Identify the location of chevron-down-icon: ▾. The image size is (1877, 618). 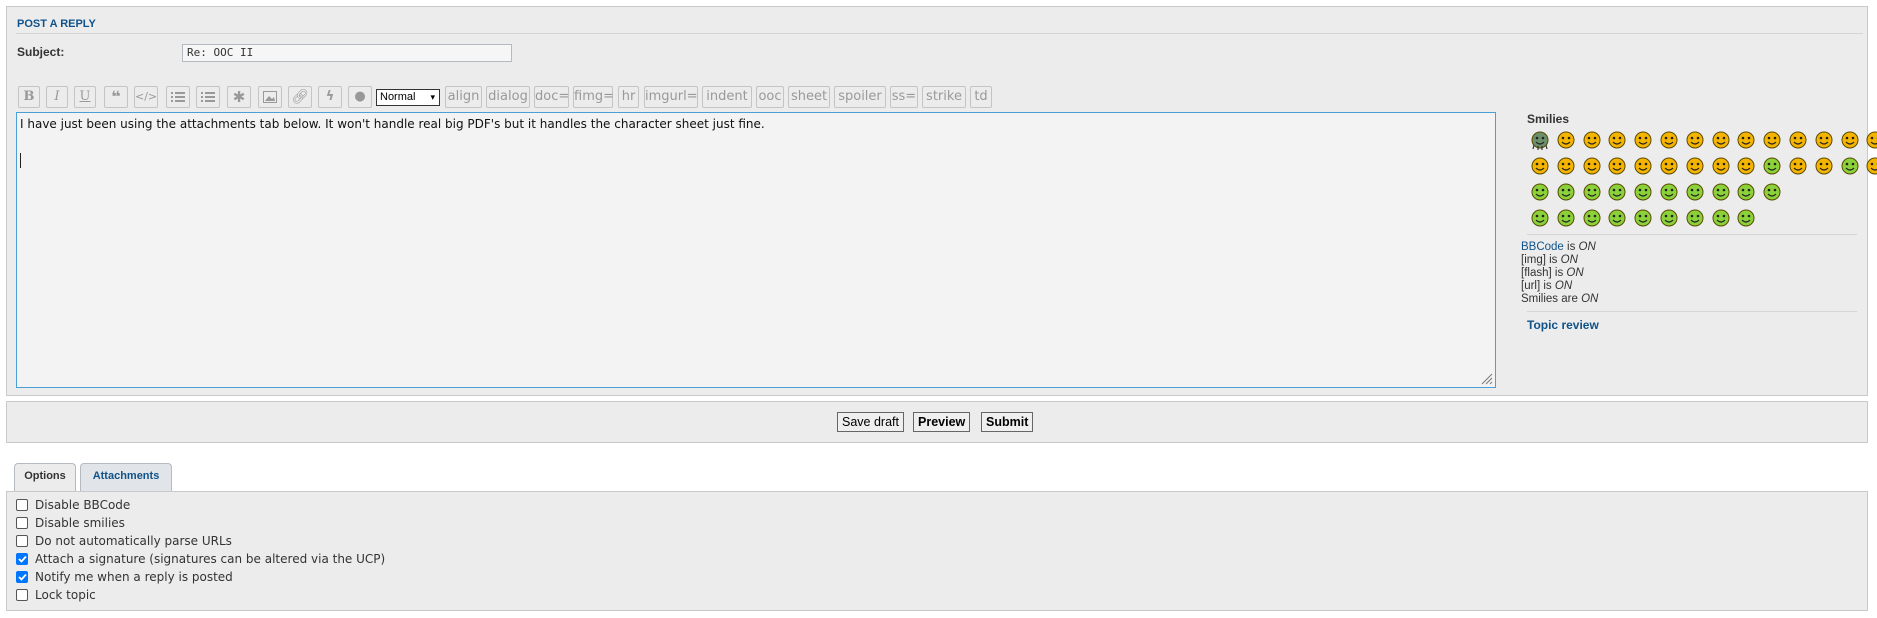
(432, 97).